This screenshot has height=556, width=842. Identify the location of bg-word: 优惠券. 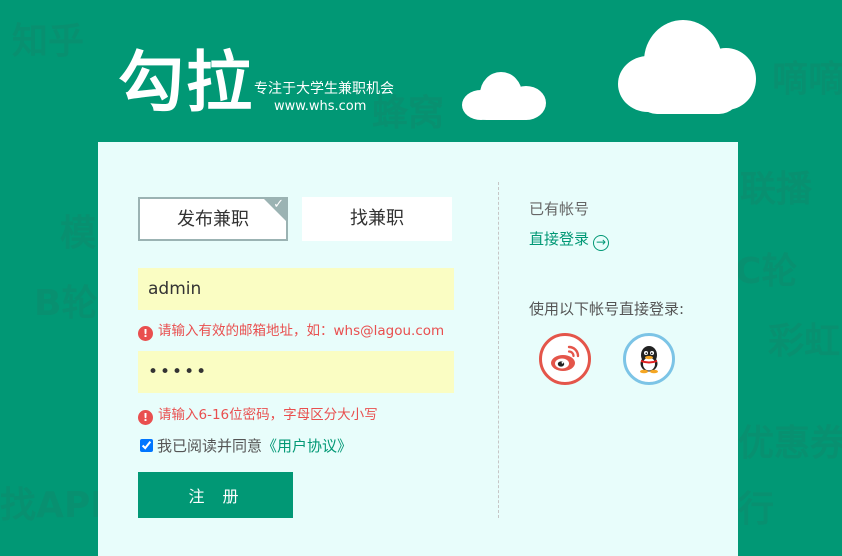
(790, 443).